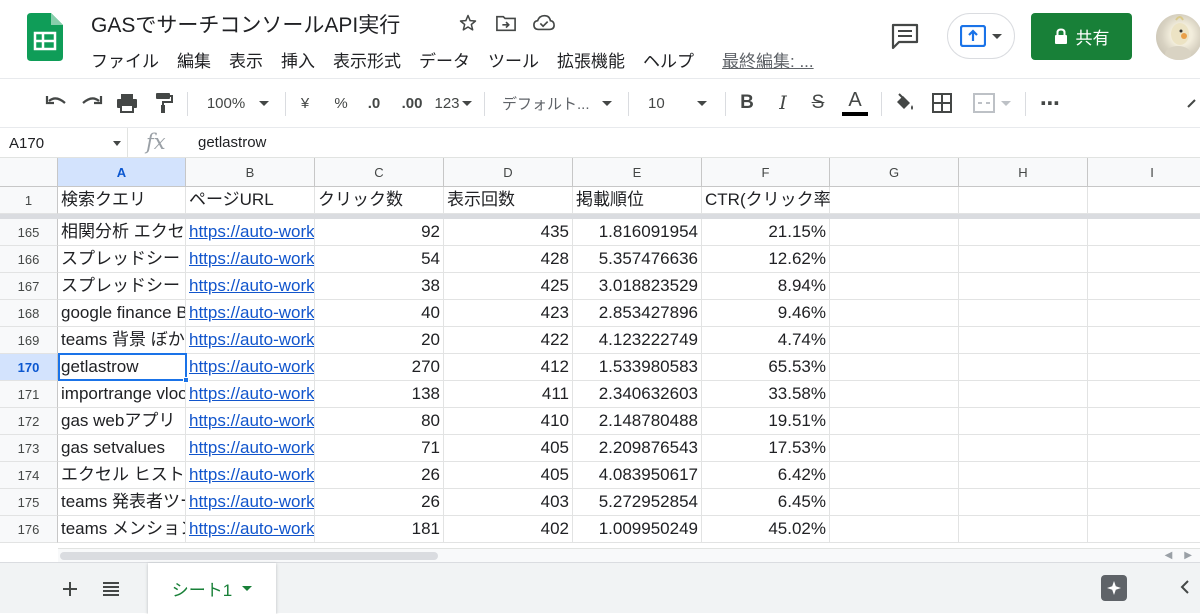 The image size is (1200, 614). I want to click on column-header-a: A, so click(122, 172).